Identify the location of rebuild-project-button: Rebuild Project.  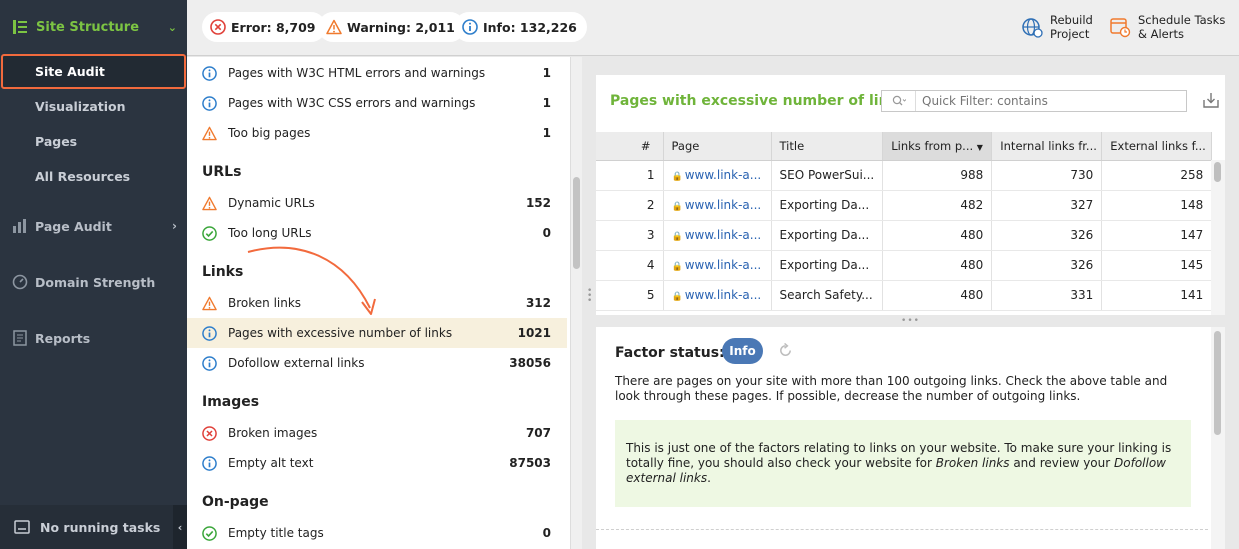
(1057, 27).